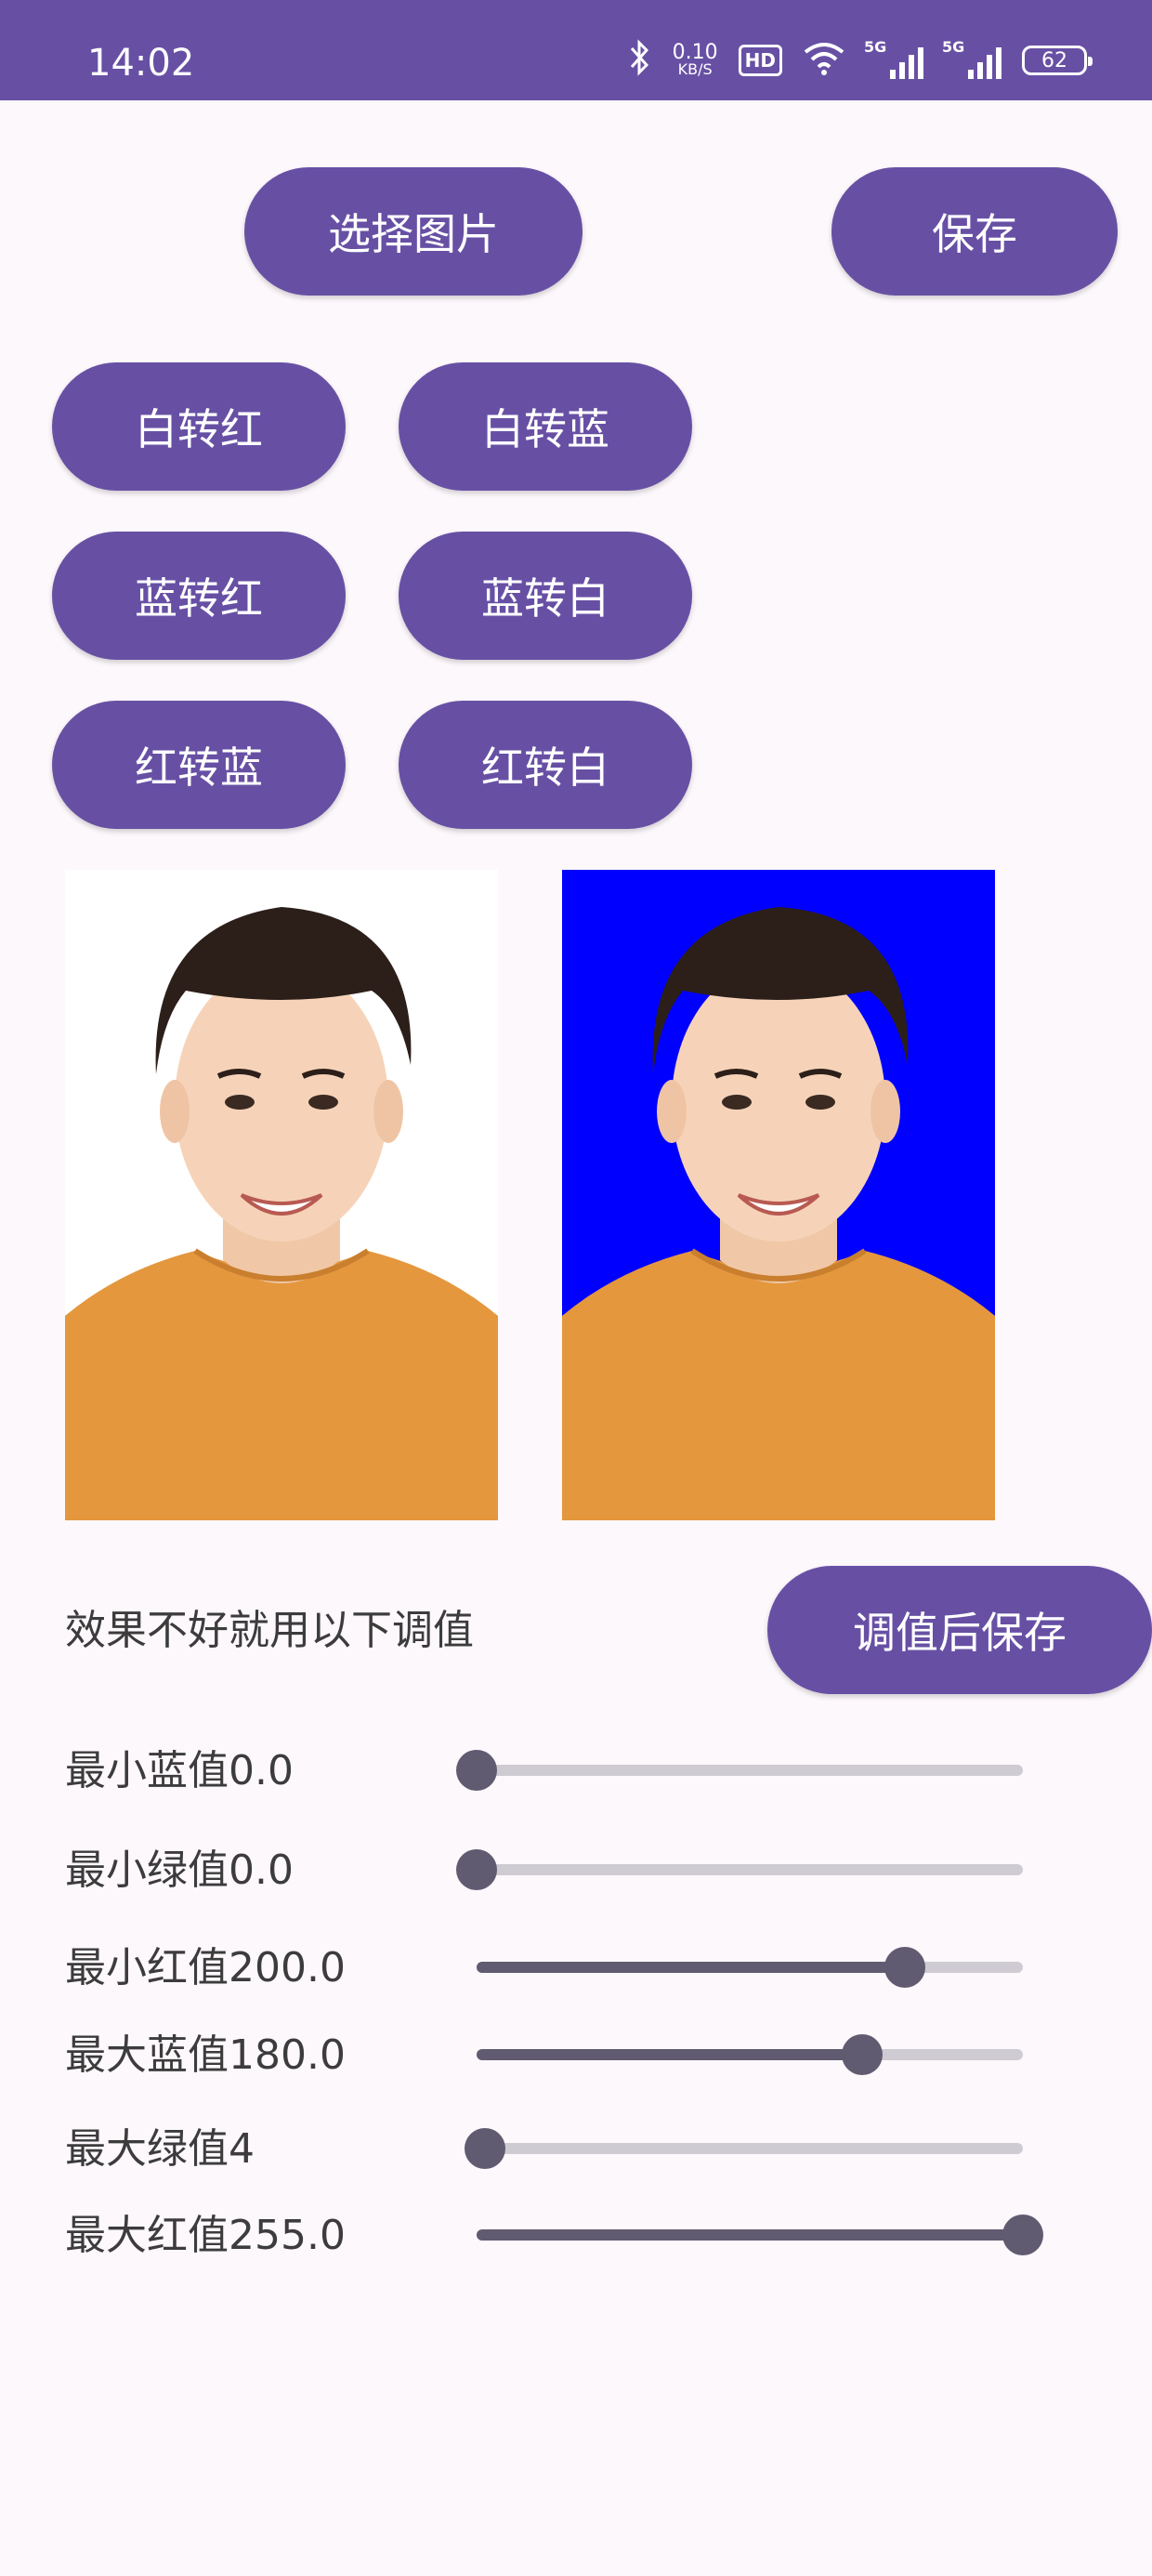  What do you see at coordinates (199, 765) in the screenshot?
I see `red-to-blue-button: 红转蓝` at bounding box center [199, 765].